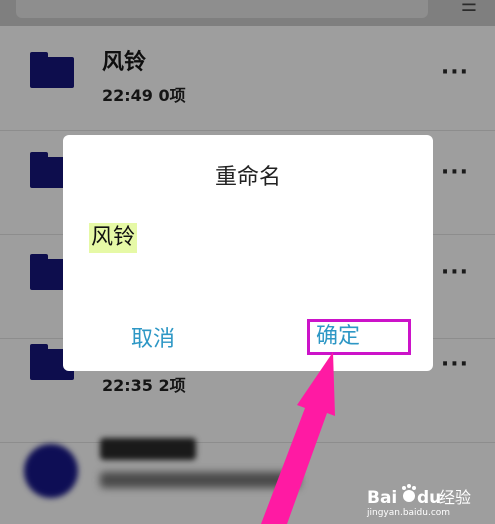 This screenshot has width=495, height=524. What do you see at coordinates (124, 62) in the screenshot?
I see `file-name: 风铃` at bounding box center [124, 62].